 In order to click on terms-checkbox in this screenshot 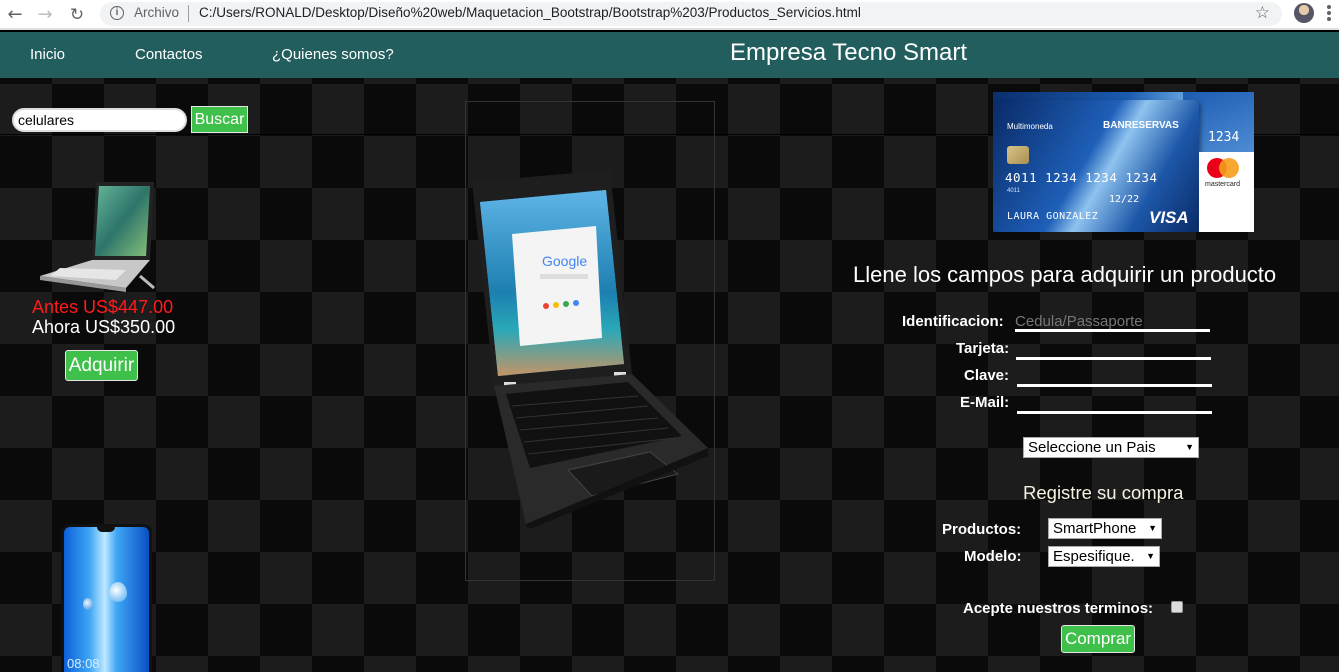, I will do `click(1177, 607)`.